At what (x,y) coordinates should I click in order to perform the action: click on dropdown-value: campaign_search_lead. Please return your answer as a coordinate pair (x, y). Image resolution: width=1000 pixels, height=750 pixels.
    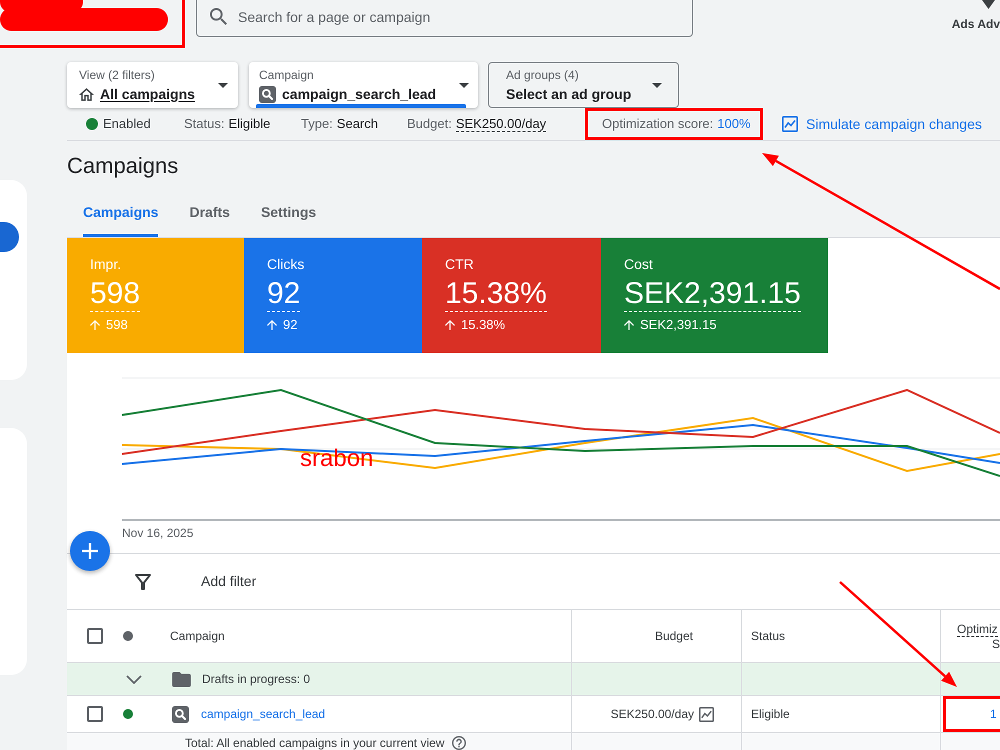
    Looking at the image, I should click on (359, 94).